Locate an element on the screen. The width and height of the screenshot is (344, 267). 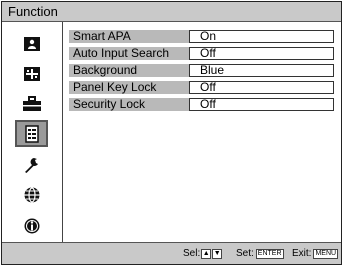
exit-hint: Exit: MENU is located at coordinates (315, 253).